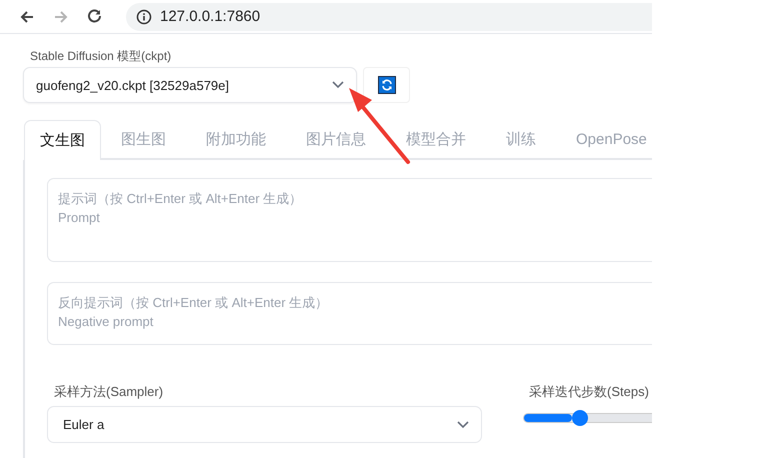 This screenshot has width=758, height=458. Describe the element at coordinates (143, 139) in the screenshot. I see `tab: 图生图` at that location.